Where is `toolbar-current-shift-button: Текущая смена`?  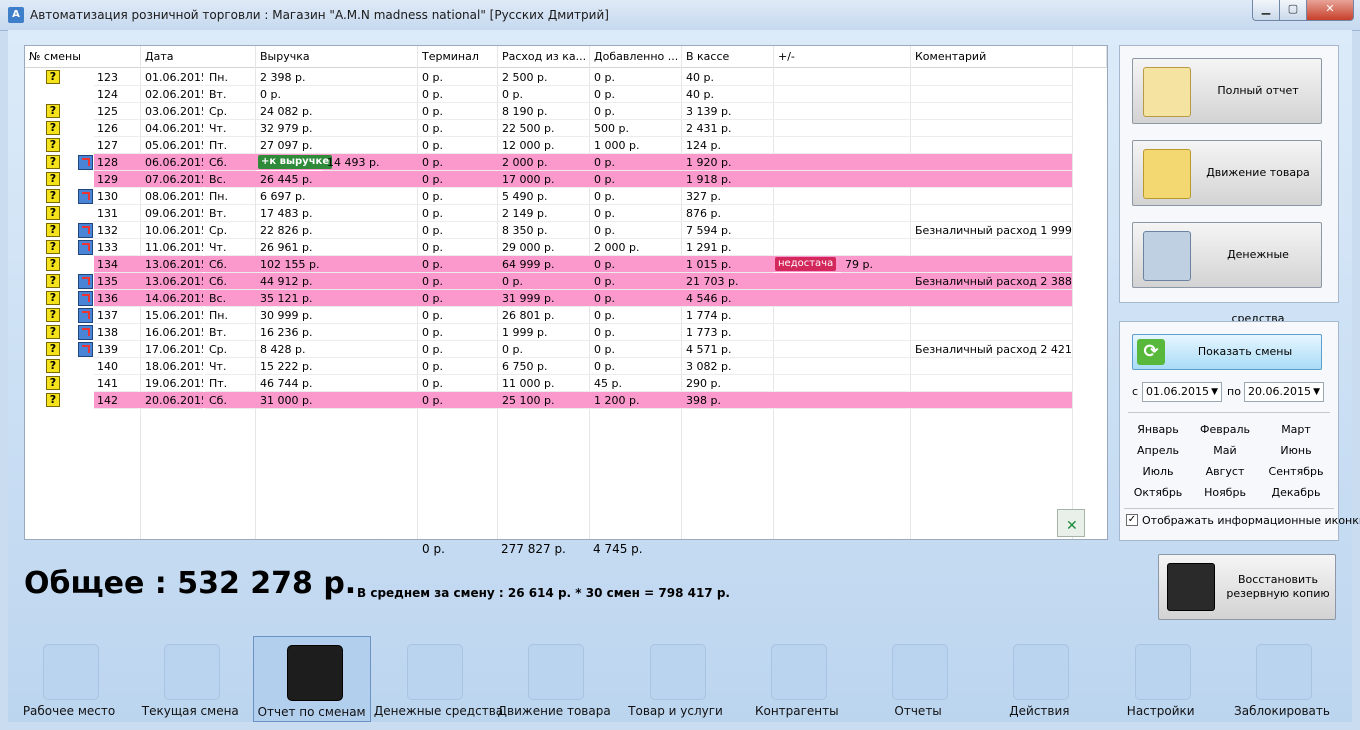 toolbar-current-shift-button: Текущая смена is located at coordinates (190, 679).